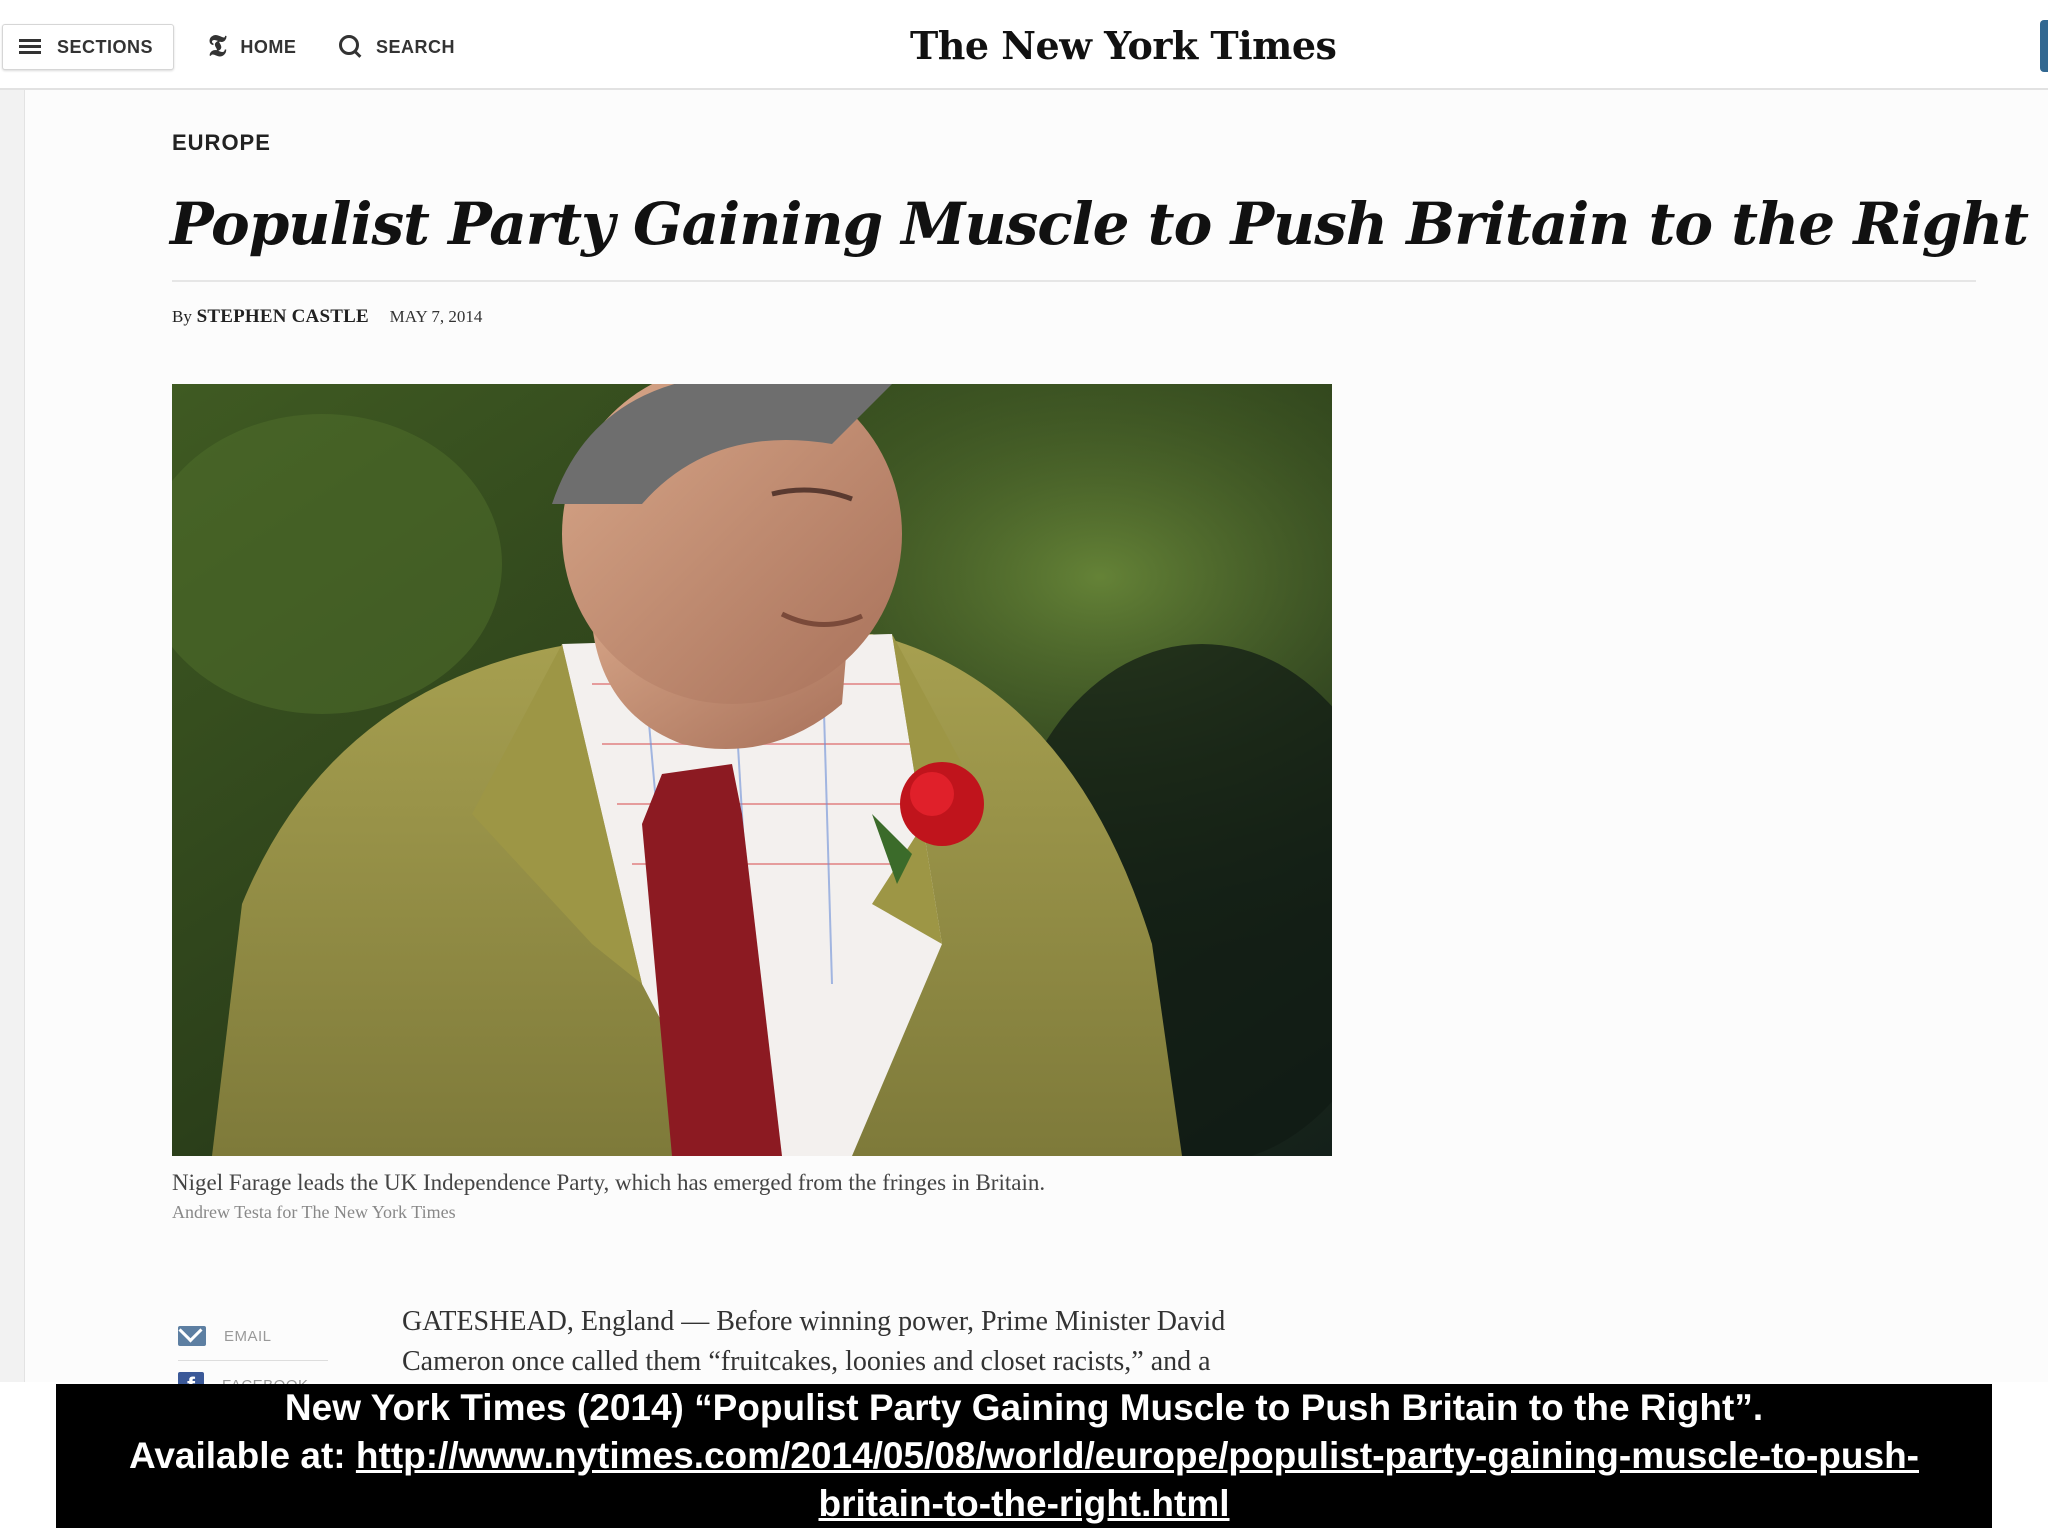 This screenshot has height=1536, width=2048. What do you see at coordinates (351, 47) in the screenshot?
I see `search-icon` at bounding box center [351, 47].